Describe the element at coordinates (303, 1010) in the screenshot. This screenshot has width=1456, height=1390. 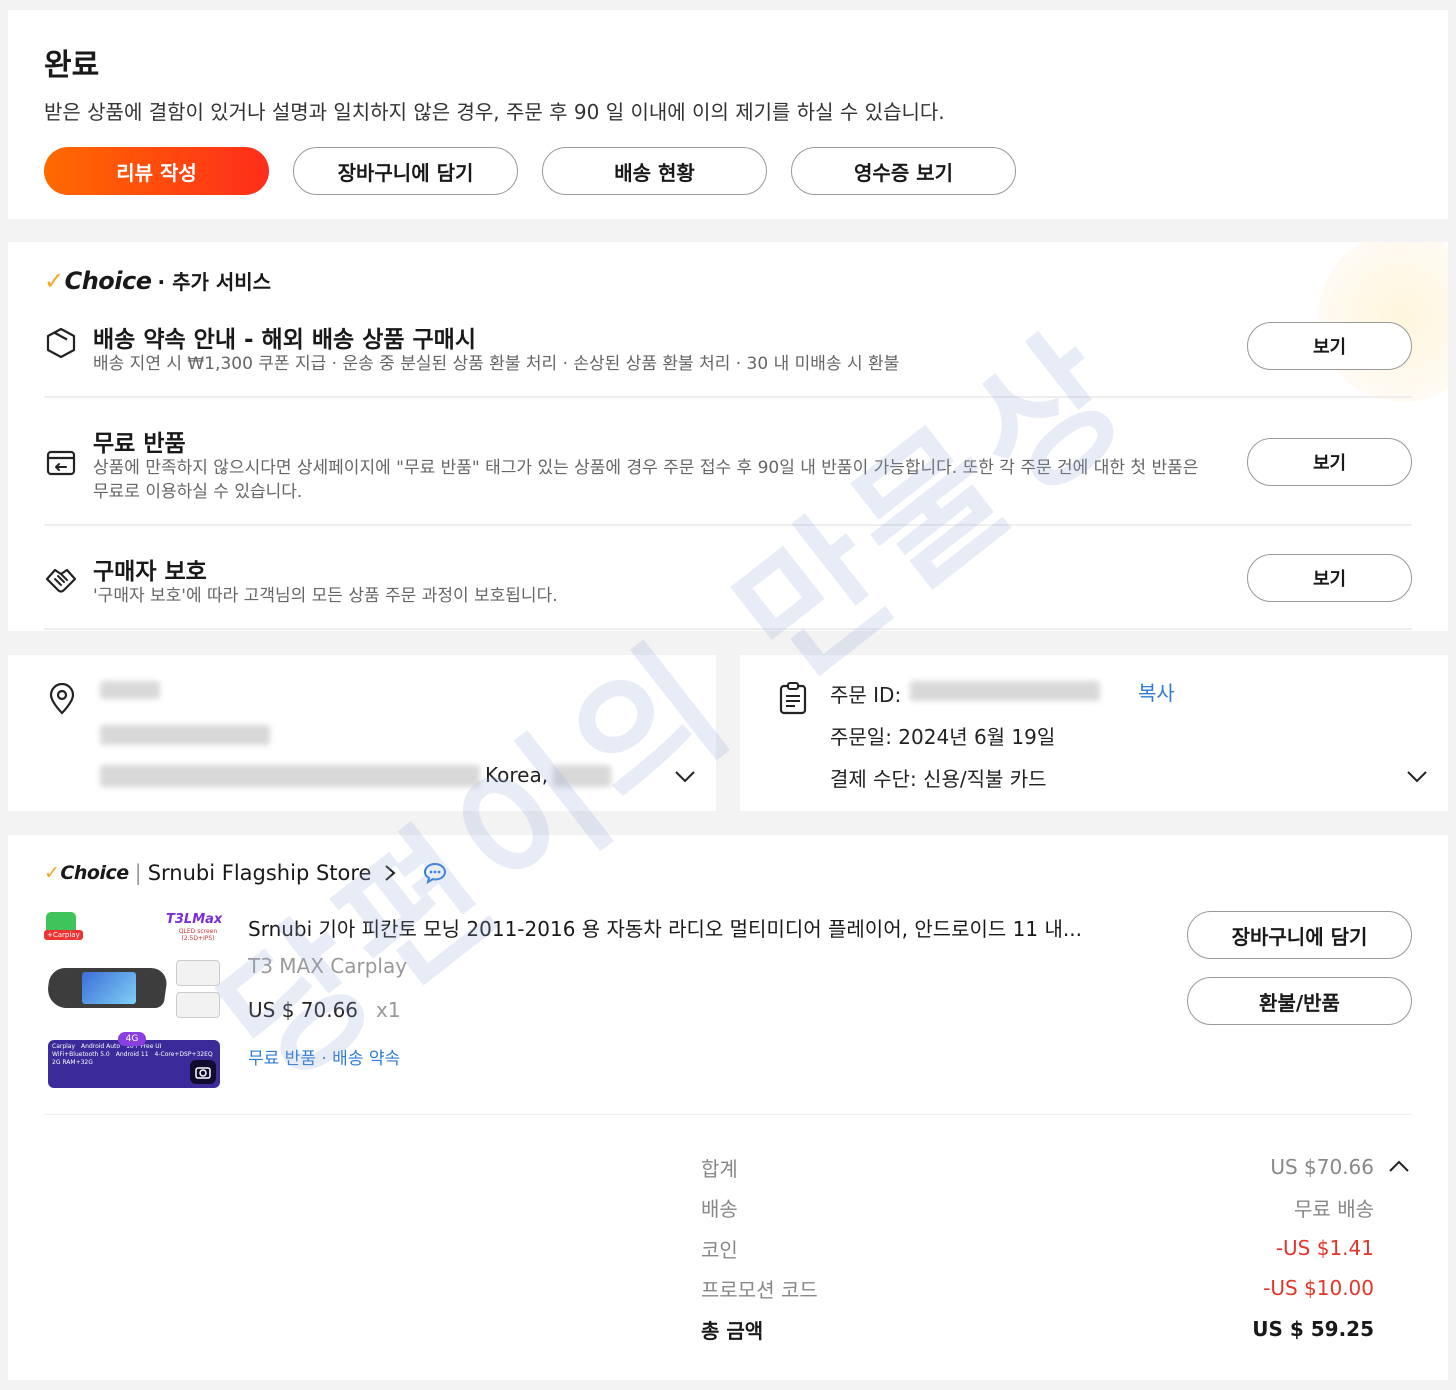
I see `product-price: US $ 70.66` at that location.